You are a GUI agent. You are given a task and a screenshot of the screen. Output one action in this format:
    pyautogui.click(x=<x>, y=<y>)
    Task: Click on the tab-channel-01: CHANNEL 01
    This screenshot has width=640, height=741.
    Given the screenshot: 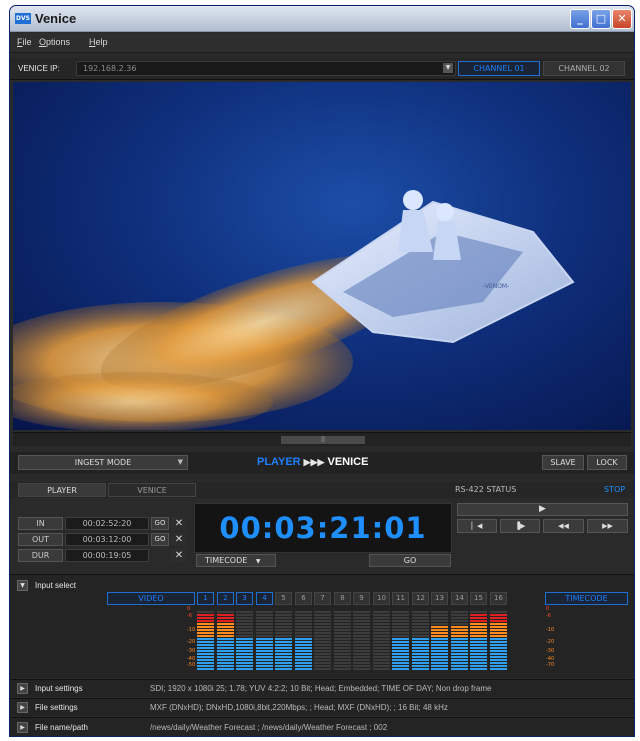 What is the action you would take?
    pyautogui.click(x=499, y=68)
    